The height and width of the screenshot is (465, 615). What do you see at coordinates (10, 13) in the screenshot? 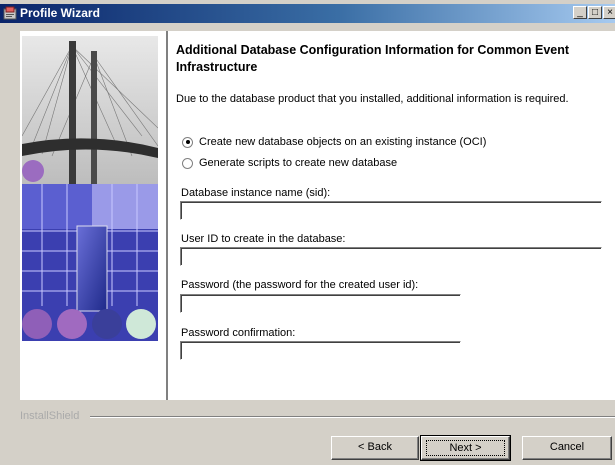
I see `wizard-app-icon` at bounding box center [10, 13].